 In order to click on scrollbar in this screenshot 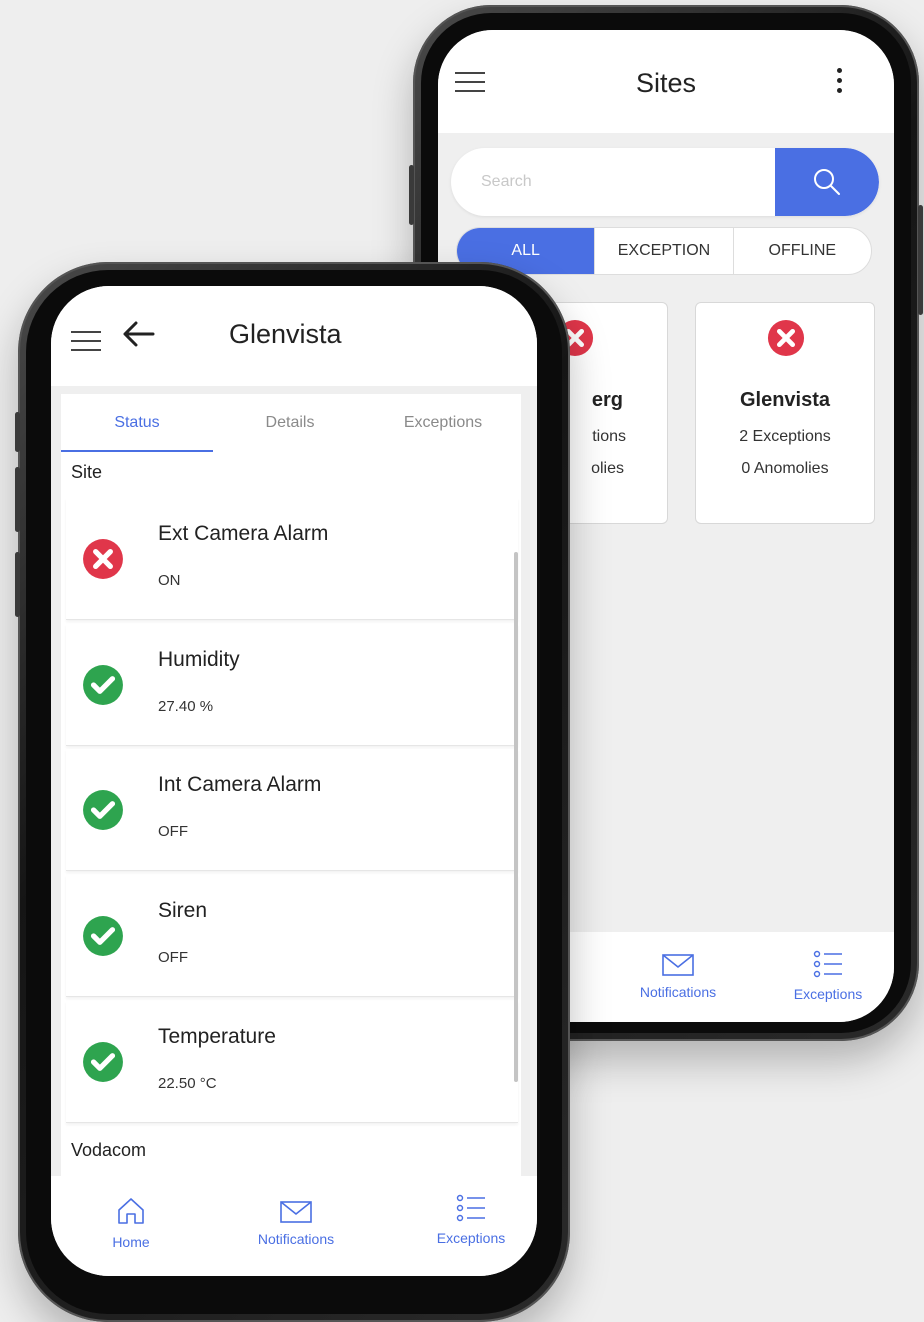, I will do `click(516, 817)`.